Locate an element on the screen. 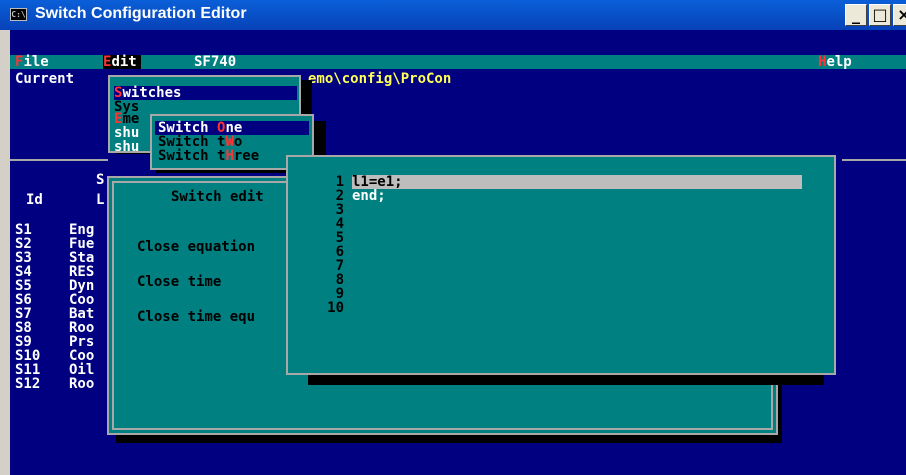 This screenshot has height=475, width=906. menu-bar: File Edit SF740 Help is located at coordinates (458, 62).